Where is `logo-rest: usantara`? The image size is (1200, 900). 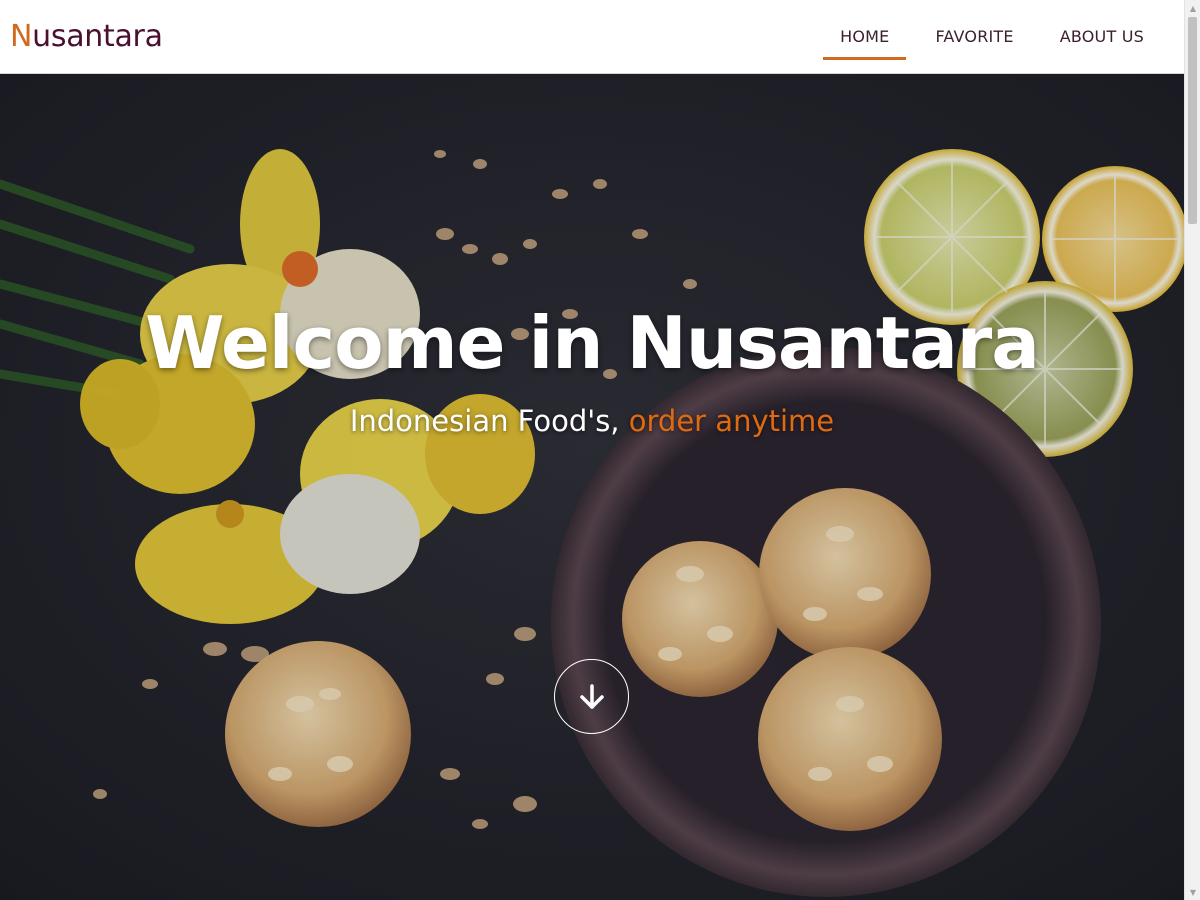
logo-rest: usantara is located at coordinates (97, 36).